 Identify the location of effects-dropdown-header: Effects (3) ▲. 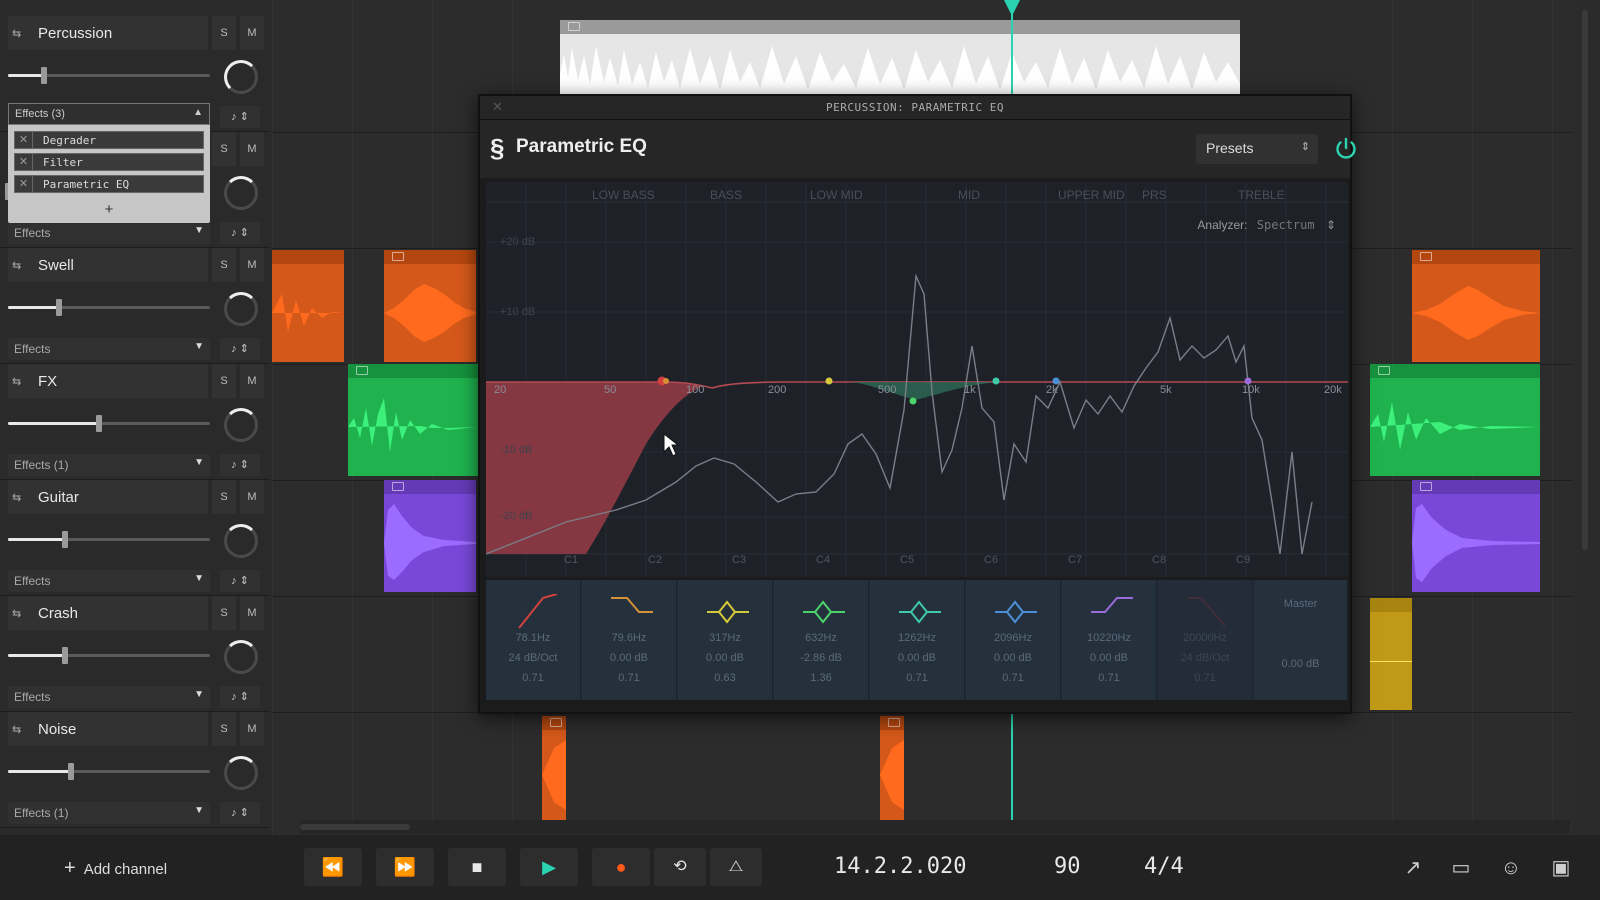
(109, 114).